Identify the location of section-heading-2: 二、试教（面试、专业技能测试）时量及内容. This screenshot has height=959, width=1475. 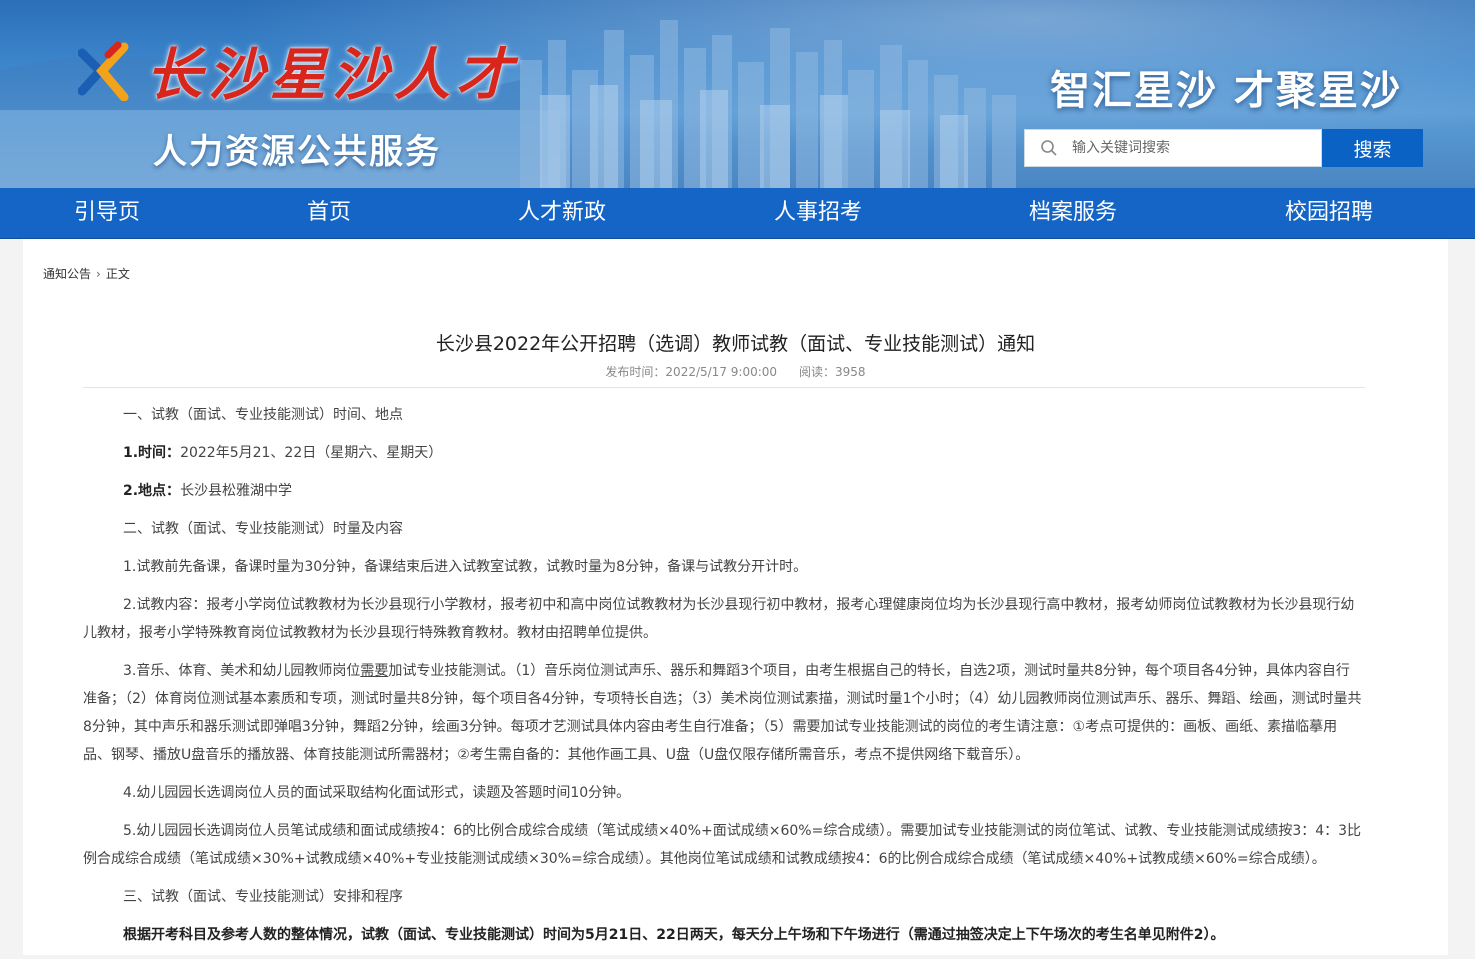
(263, 529).